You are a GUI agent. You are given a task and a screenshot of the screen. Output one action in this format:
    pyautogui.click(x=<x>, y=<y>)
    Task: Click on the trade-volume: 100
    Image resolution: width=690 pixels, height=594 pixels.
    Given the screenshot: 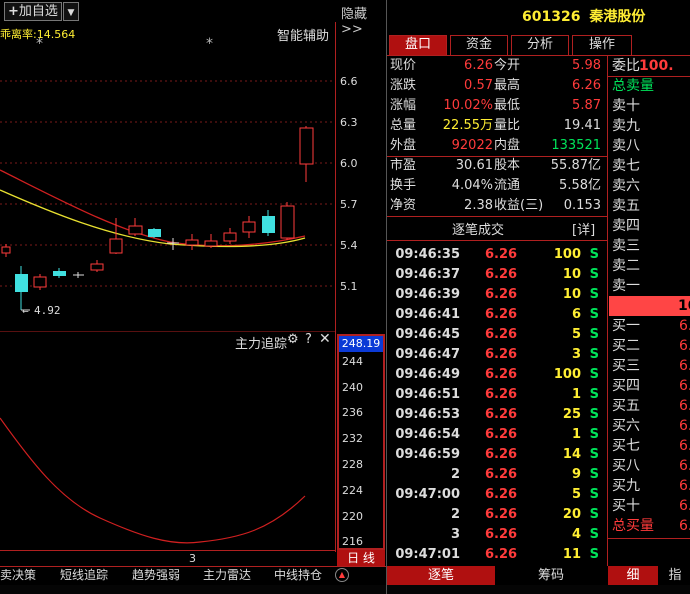 What is the action you would take?
    pyautogui.click(x=567, y=254)
    